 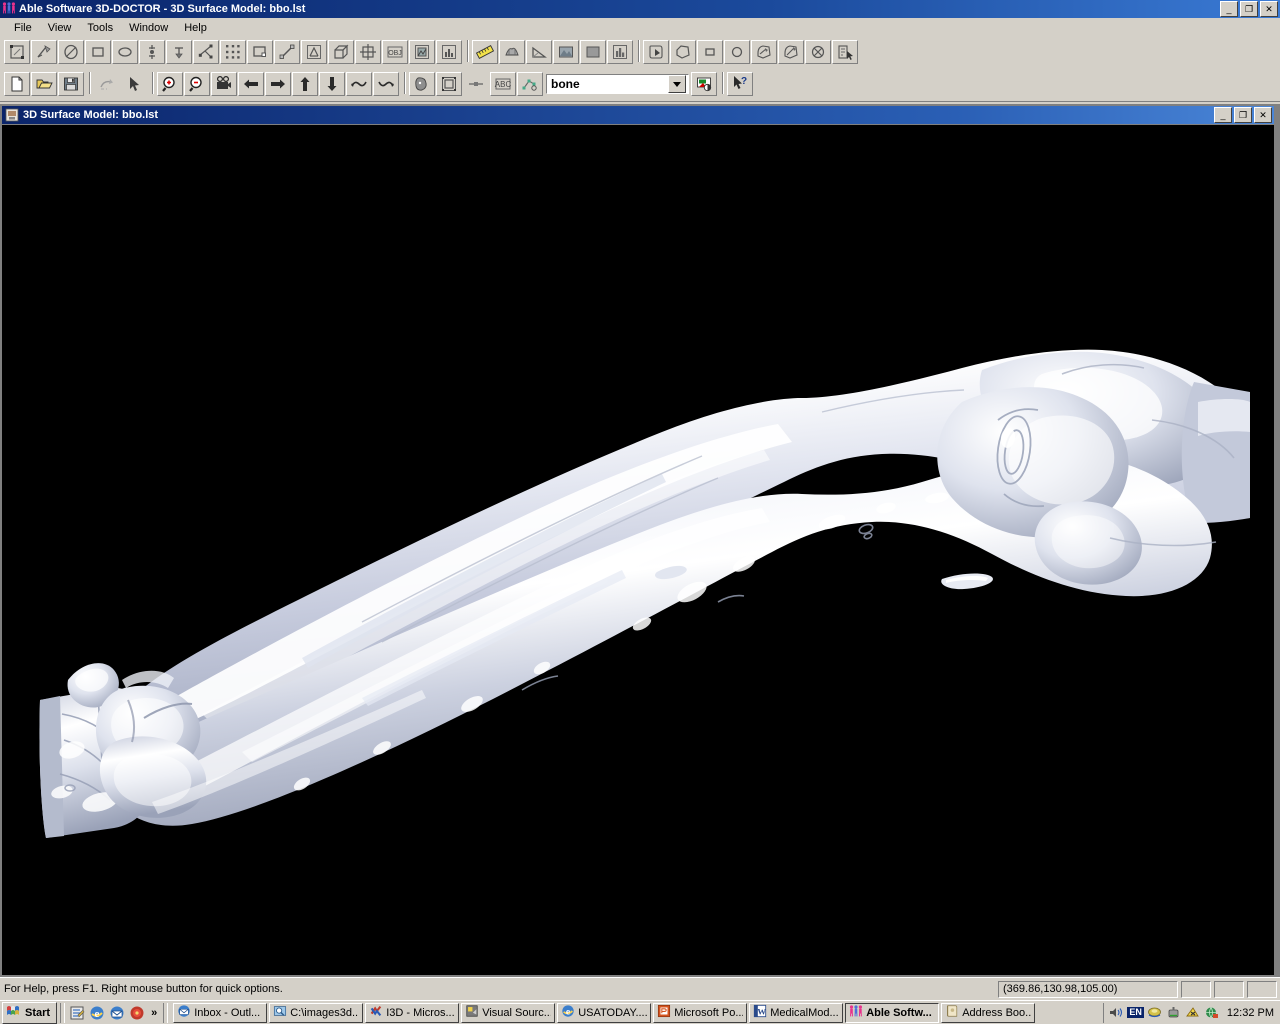 What do you see at coordinates (1174, 1013) in the screenshot?
I see `safely-remove-hardware-icon` at bounding box center [1174, 1013].